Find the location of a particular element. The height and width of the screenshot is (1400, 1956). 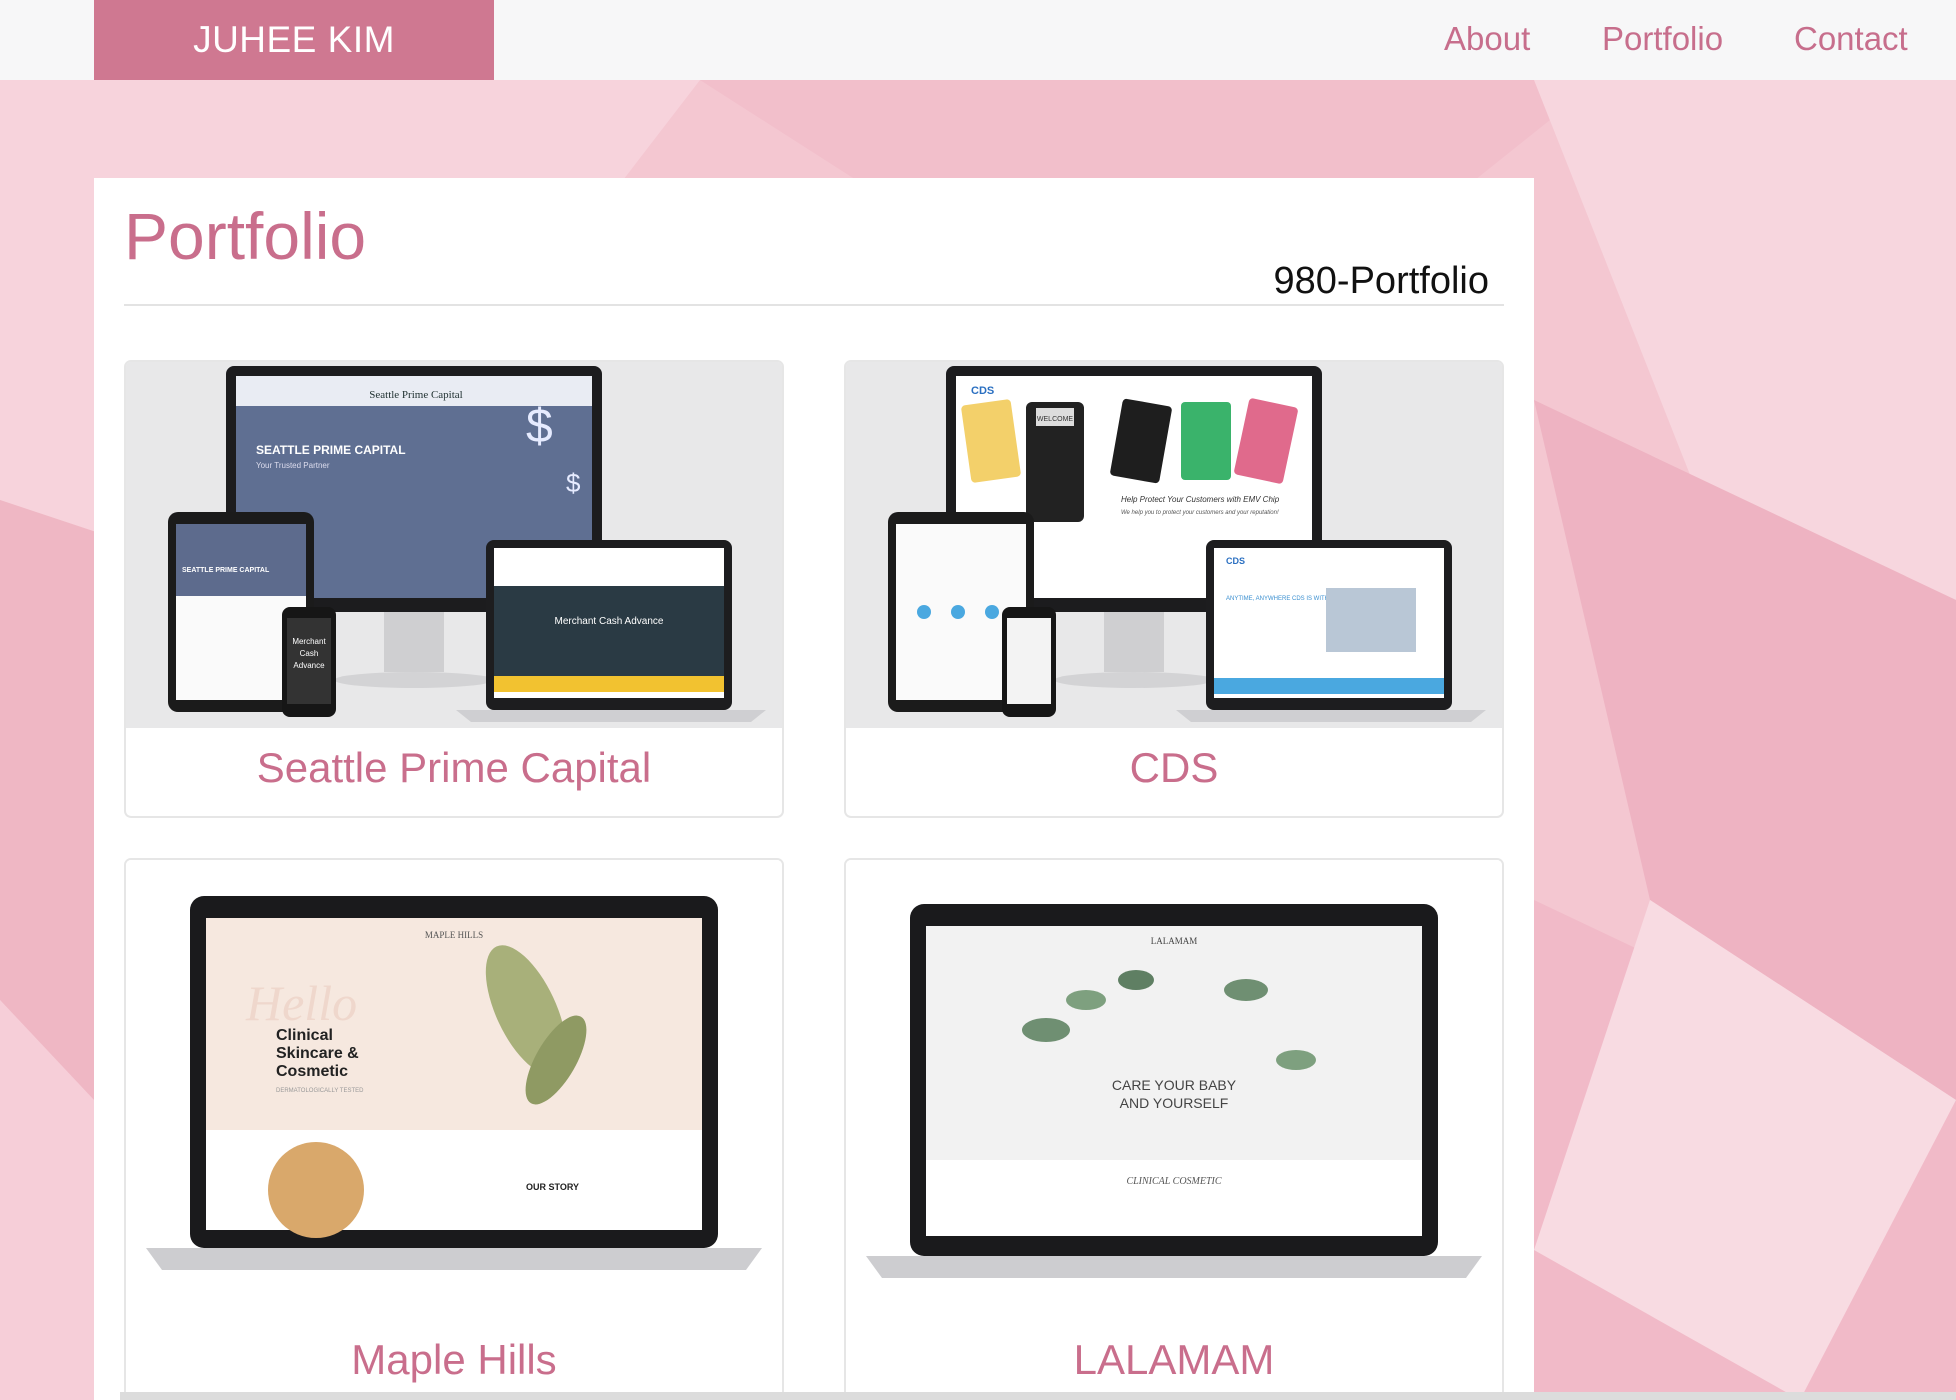

svg-text: Cosmetic is located at coordinates (312, 1071).